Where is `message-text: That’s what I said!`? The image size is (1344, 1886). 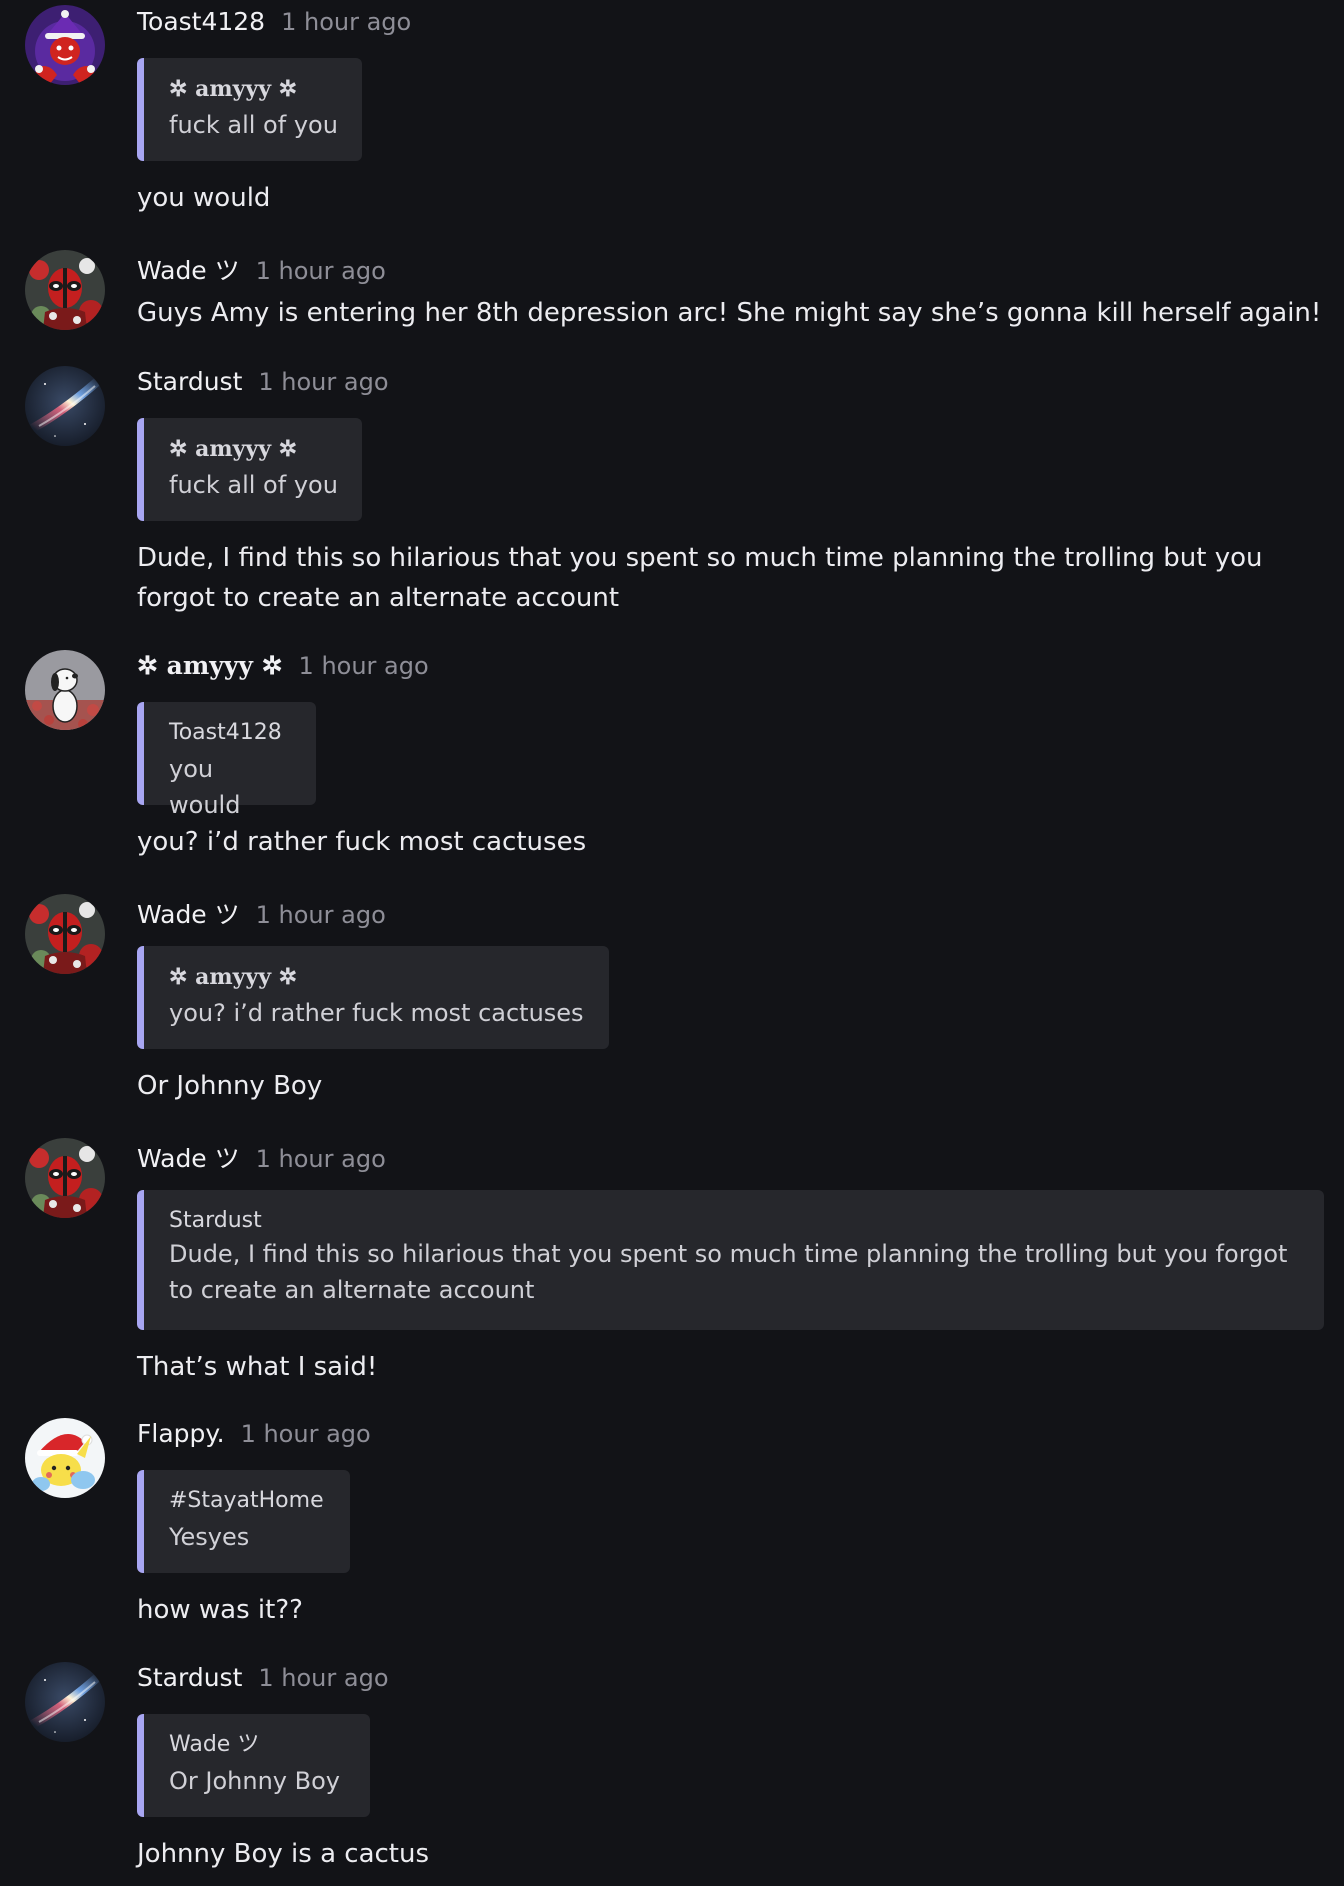 message-text: That’s what I said! is located at coordinates (257, 1367).